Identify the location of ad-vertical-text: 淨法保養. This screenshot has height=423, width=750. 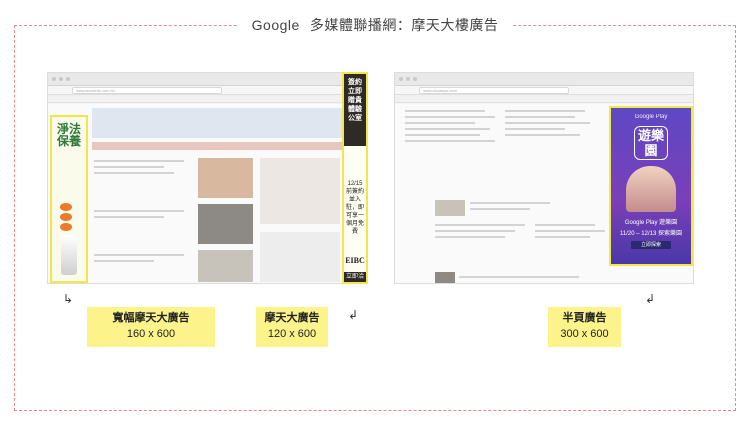
(68, 135).